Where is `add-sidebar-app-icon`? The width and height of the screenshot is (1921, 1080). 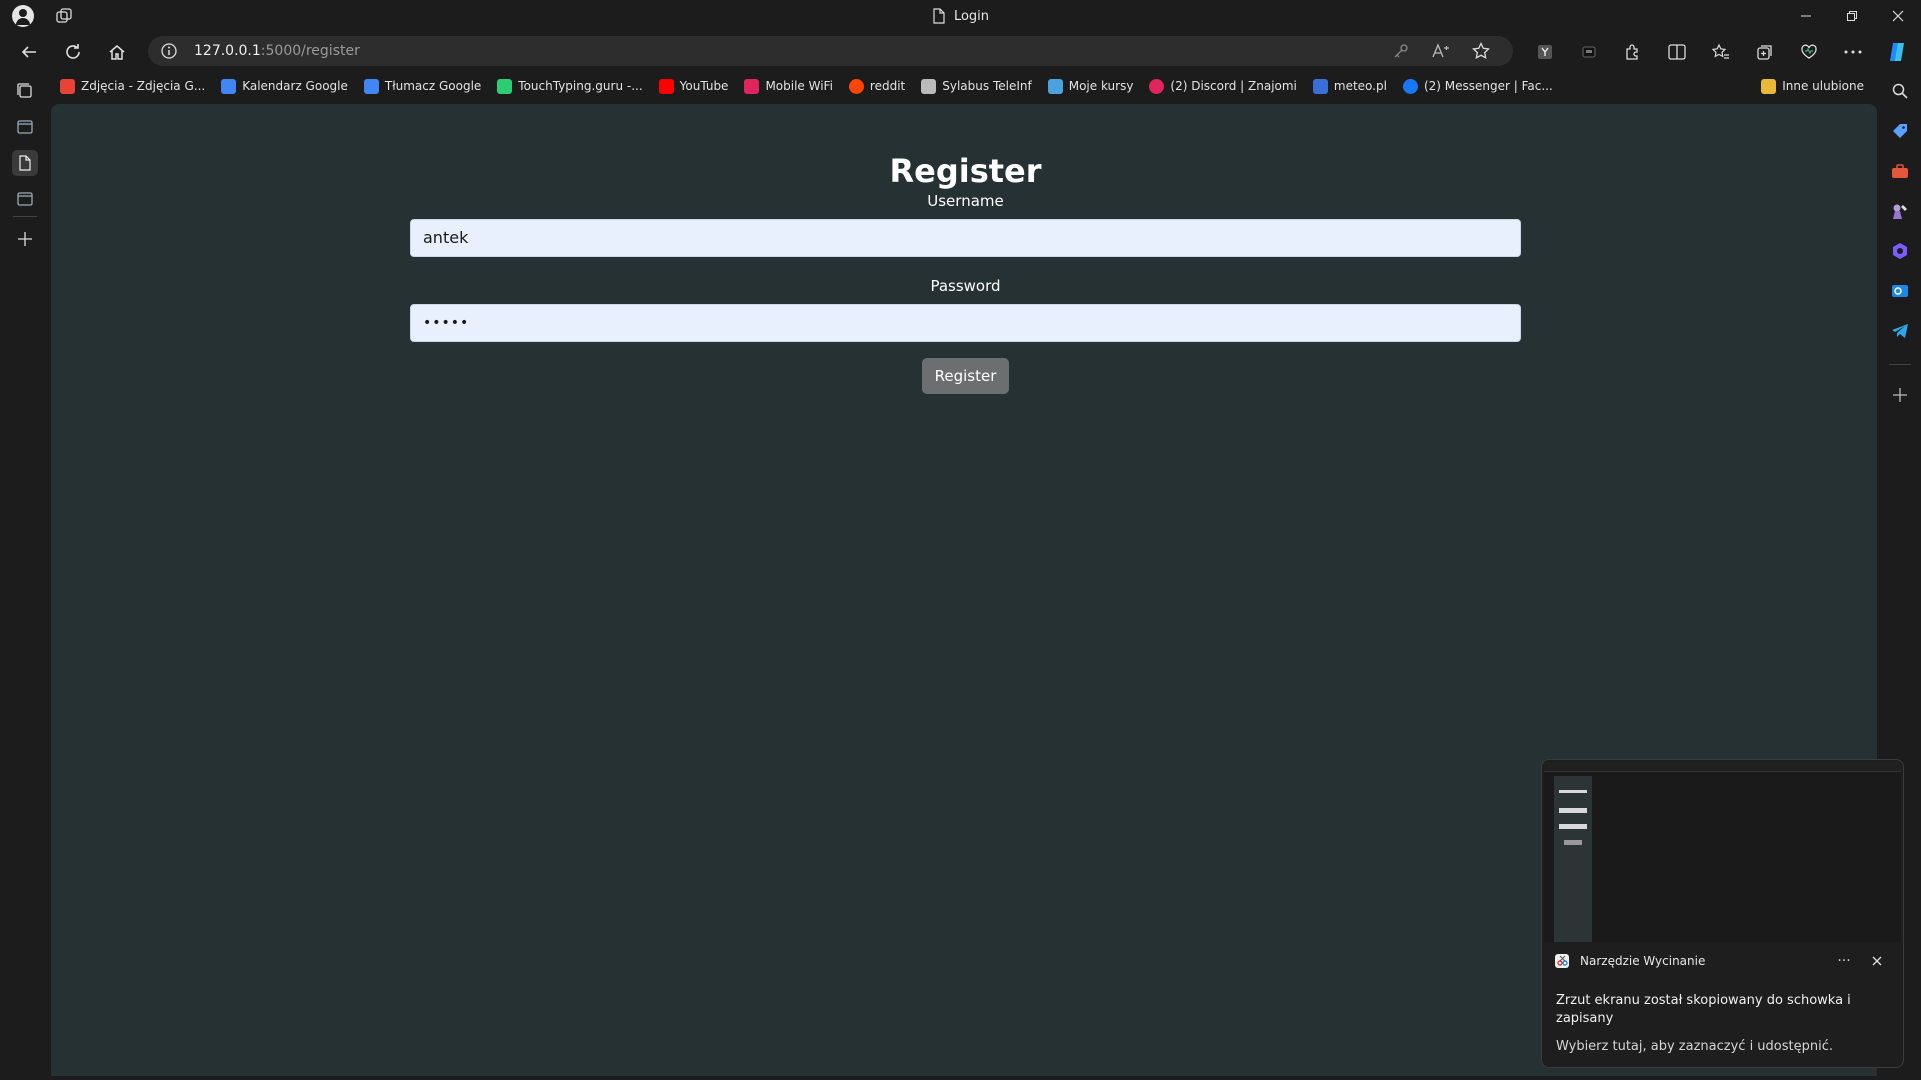 add-sidebar-app-icon is located at coordinates (1900, 395).